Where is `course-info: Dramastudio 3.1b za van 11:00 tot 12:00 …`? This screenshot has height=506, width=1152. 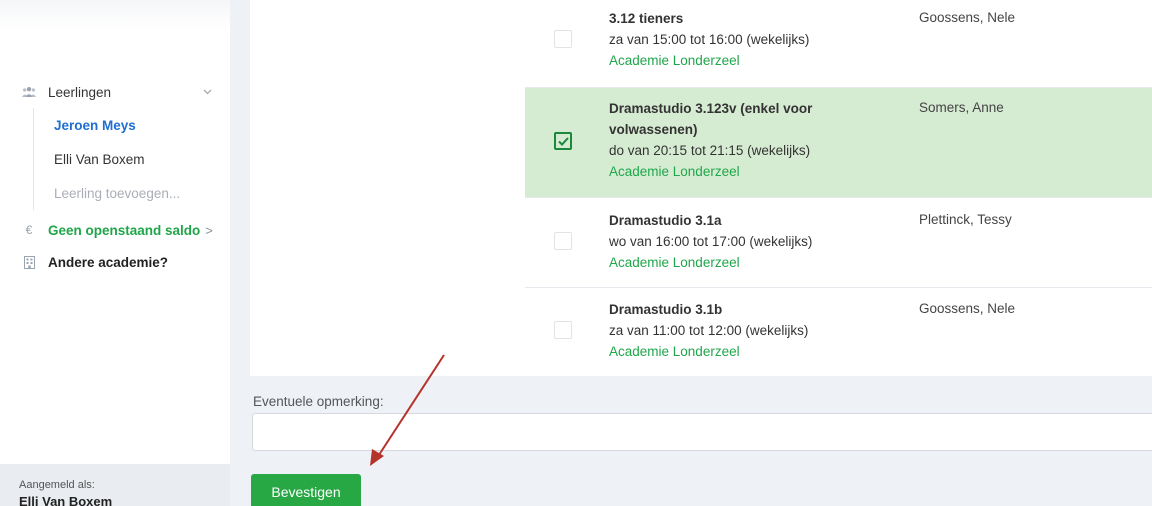
course-info: Dramastudio 3.1b za van 11:00 tot 12:00 … is located at coordinates (744, 330).